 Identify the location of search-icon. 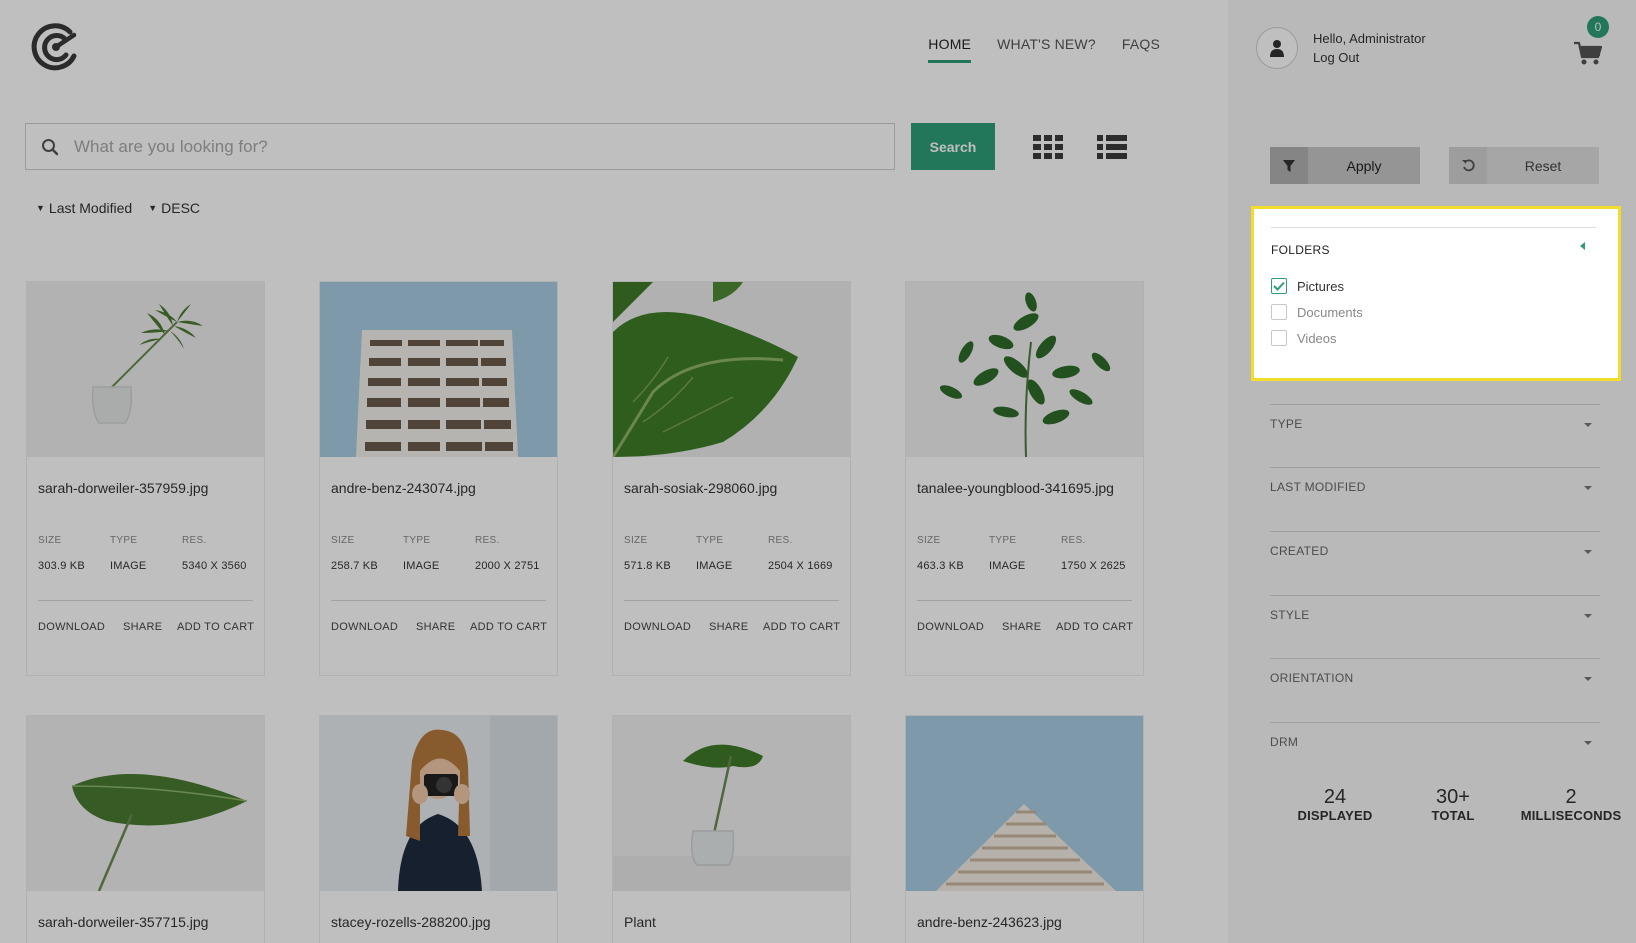
(50, 147).